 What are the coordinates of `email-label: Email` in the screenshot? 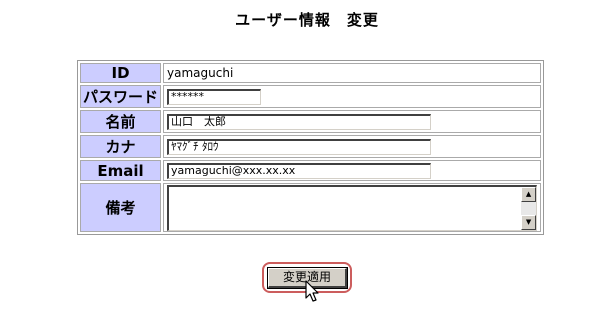 It's located at (121, 170).